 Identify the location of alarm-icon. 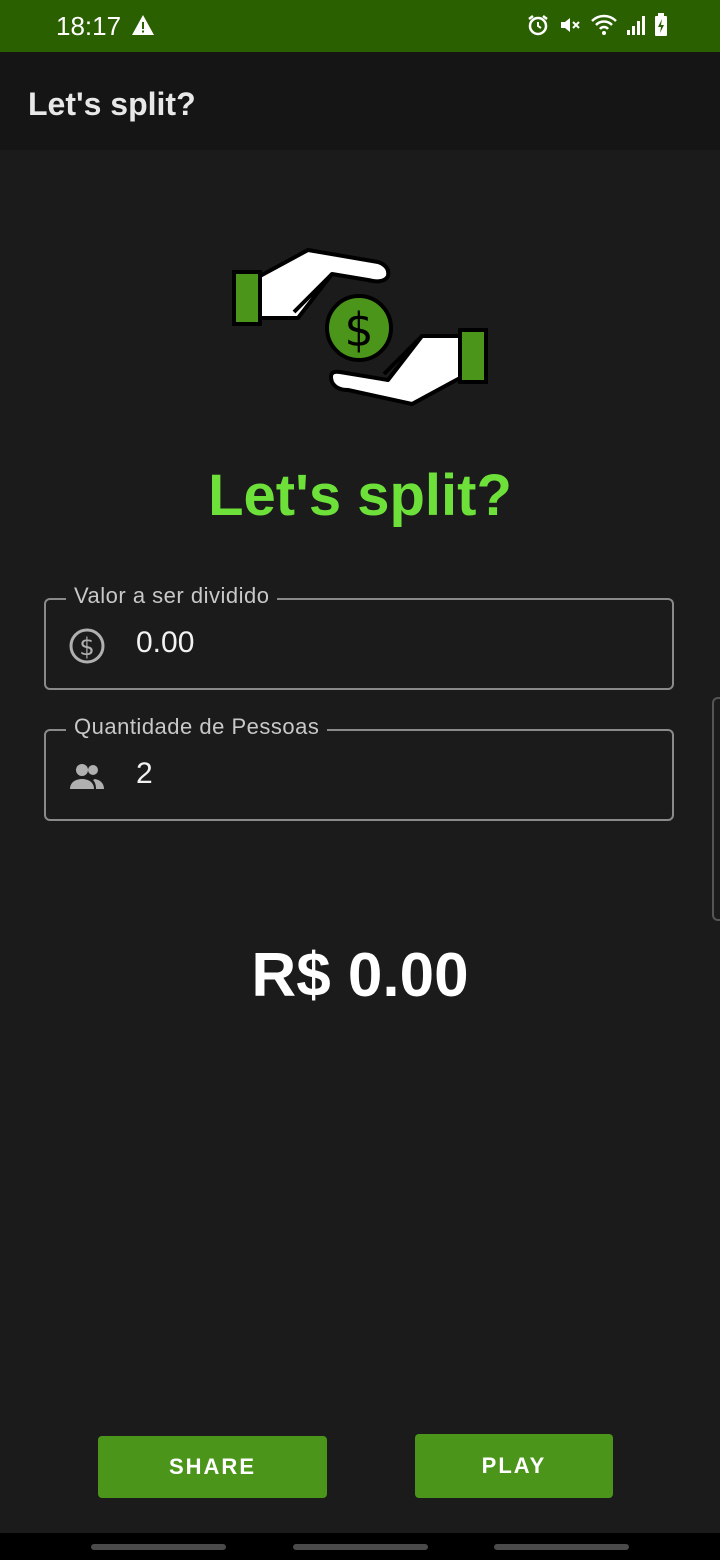
(538, 27).